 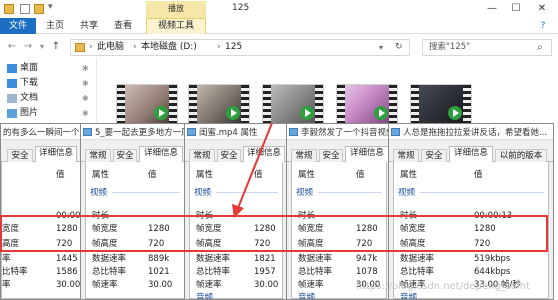 What do you see at coordinates (255, 165) in the screenshot?
I see `arrow-line` at bounding box center [255, 165].